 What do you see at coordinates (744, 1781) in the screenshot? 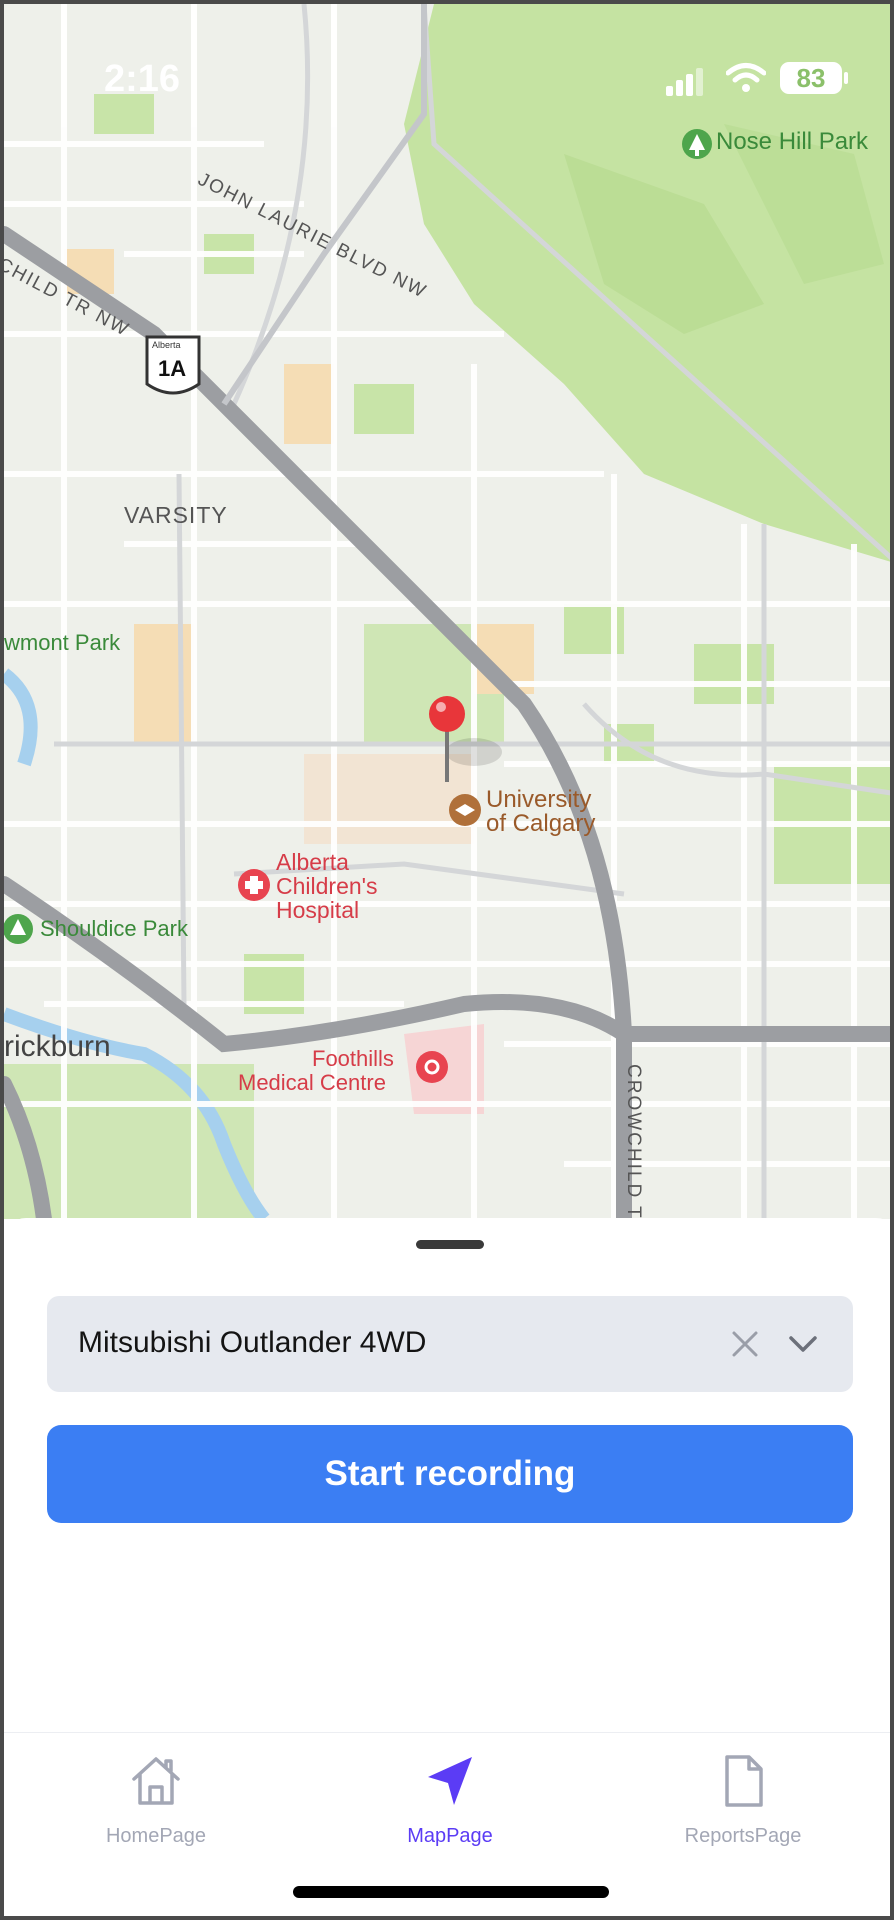
I see `document-icon` at bounding box center [744, 1781].